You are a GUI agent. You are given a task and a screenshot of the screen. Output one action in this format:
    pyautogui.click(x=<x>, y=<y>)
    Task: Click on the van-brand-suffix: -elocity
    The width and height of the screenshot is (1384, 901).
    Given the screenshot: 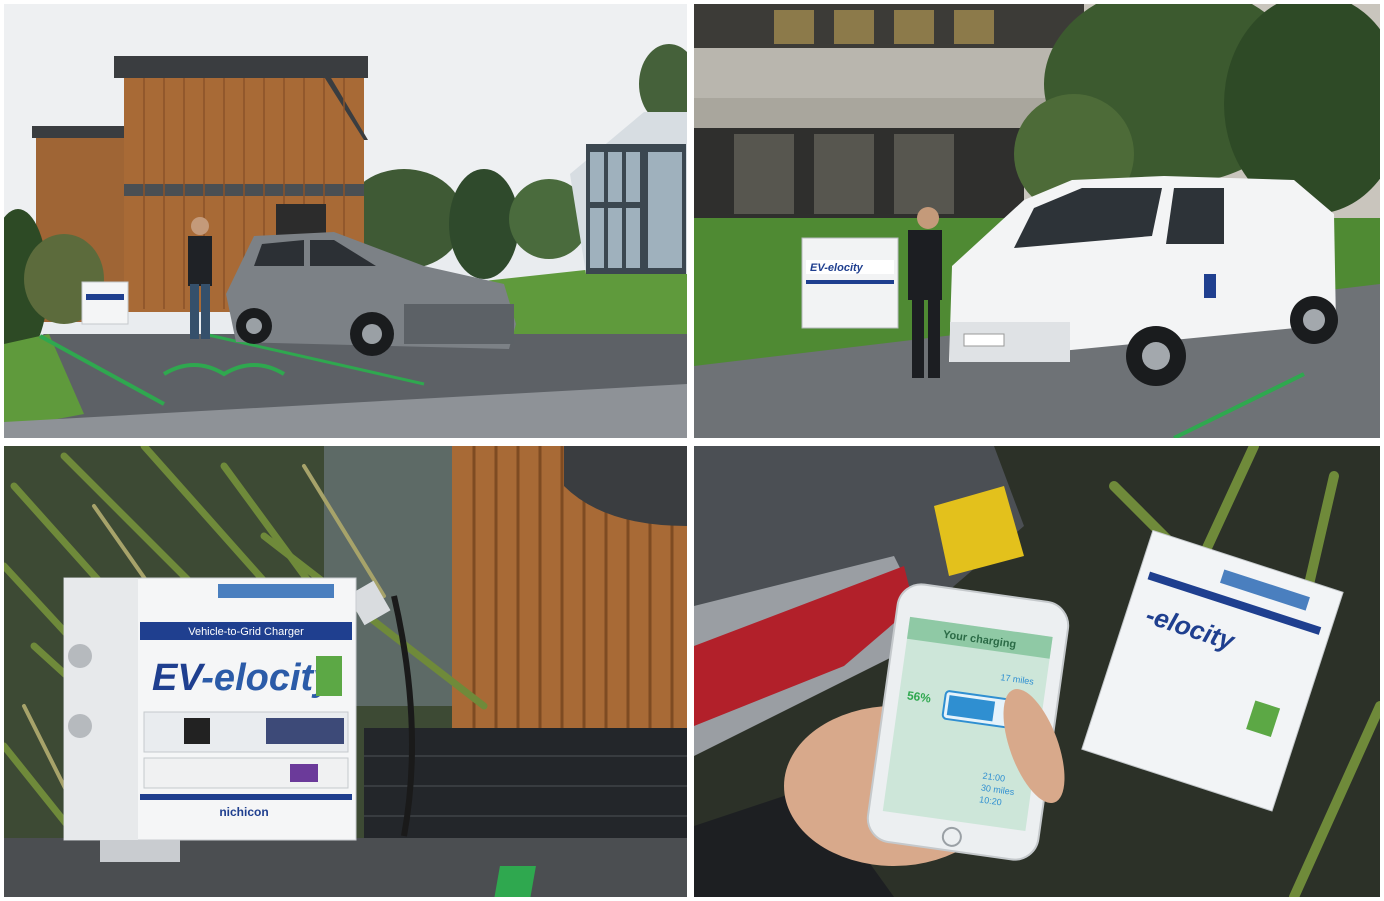 What is the action you would take?
    pyautogui.click(x=843, y=268)
    